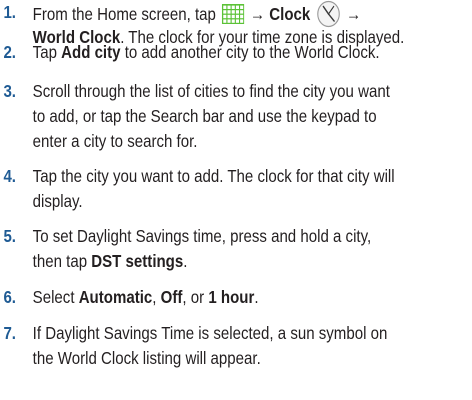 The height and width of the screenshot is (400, 472). I want to click on step-line: Select Automatic, Off, or 1 hour., so click(146, 297).